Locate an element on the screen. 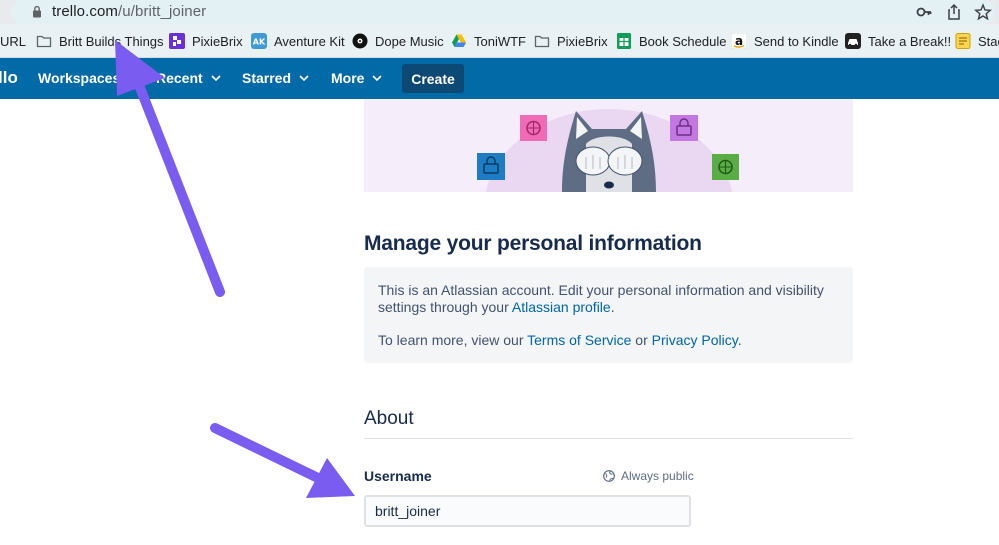 This screenshot has height=545, width=999. bookmark-label: Send to Kindle is located at coordinates (796, 41).